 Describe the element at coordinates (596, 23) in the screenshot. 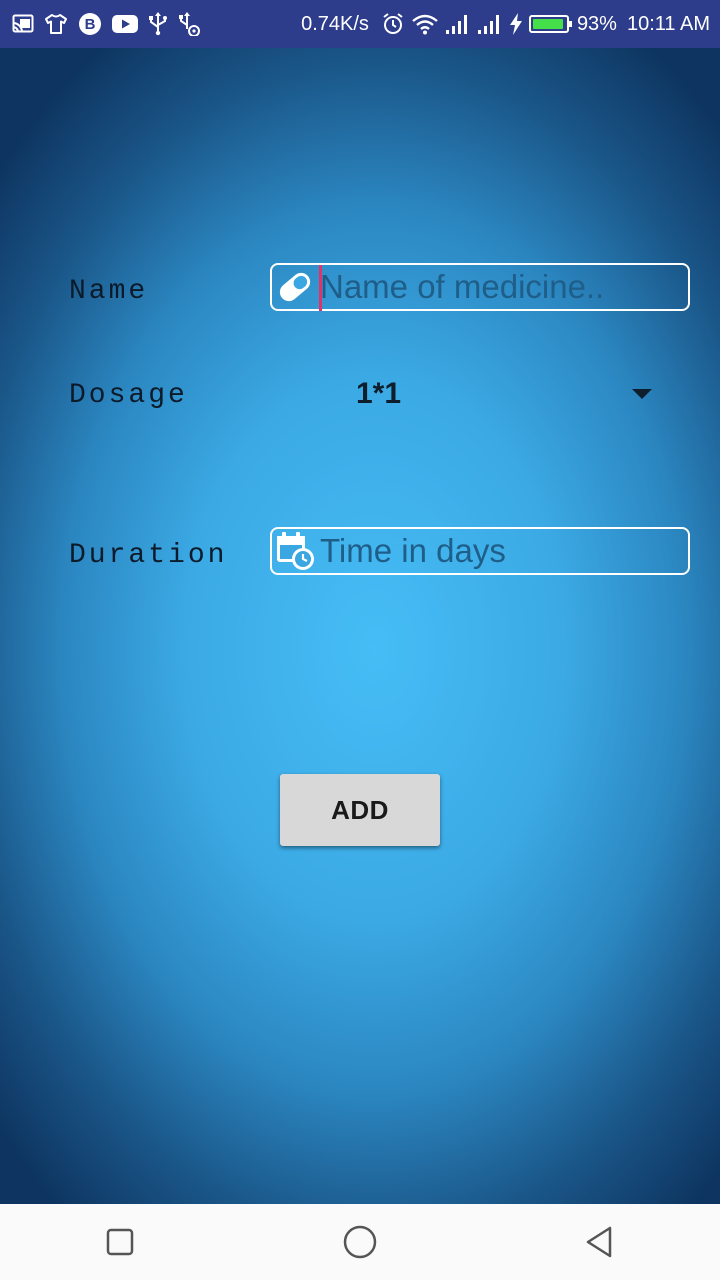

I see `battery-percent: 93%` at that location.